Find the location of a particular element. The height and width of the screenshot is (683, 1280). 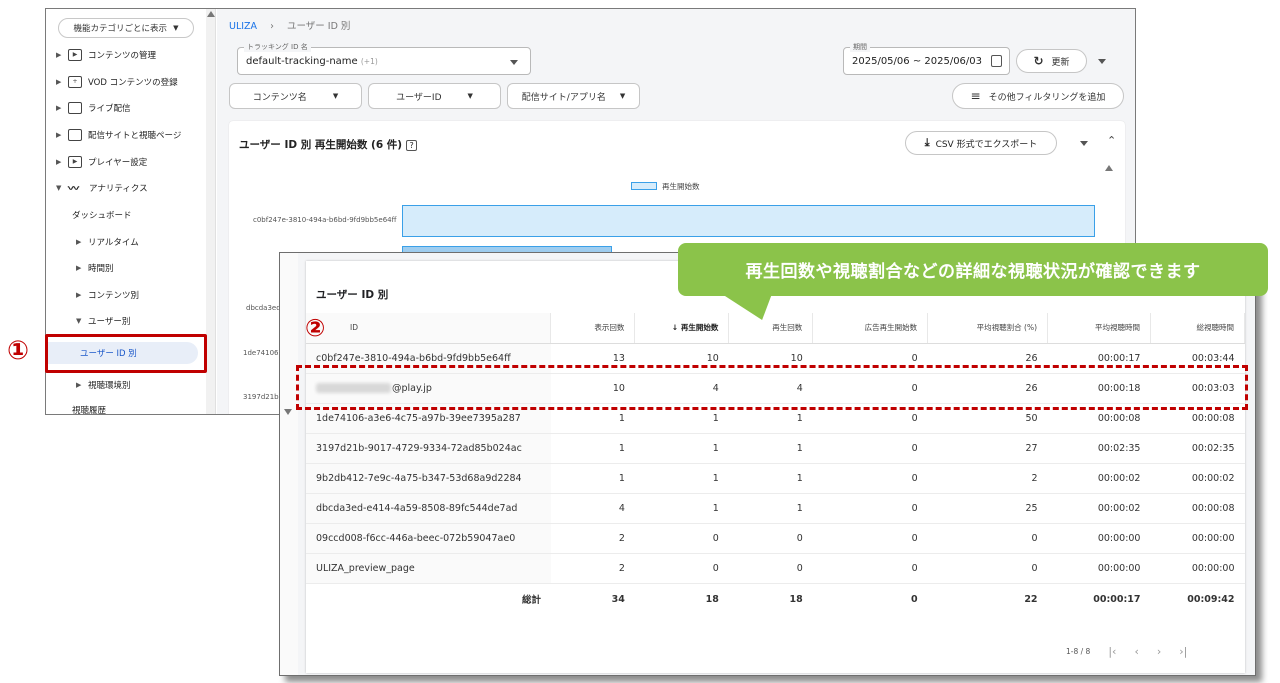

column-header-total-time: 総視聴時間 is located at coordinates (1198, 328).